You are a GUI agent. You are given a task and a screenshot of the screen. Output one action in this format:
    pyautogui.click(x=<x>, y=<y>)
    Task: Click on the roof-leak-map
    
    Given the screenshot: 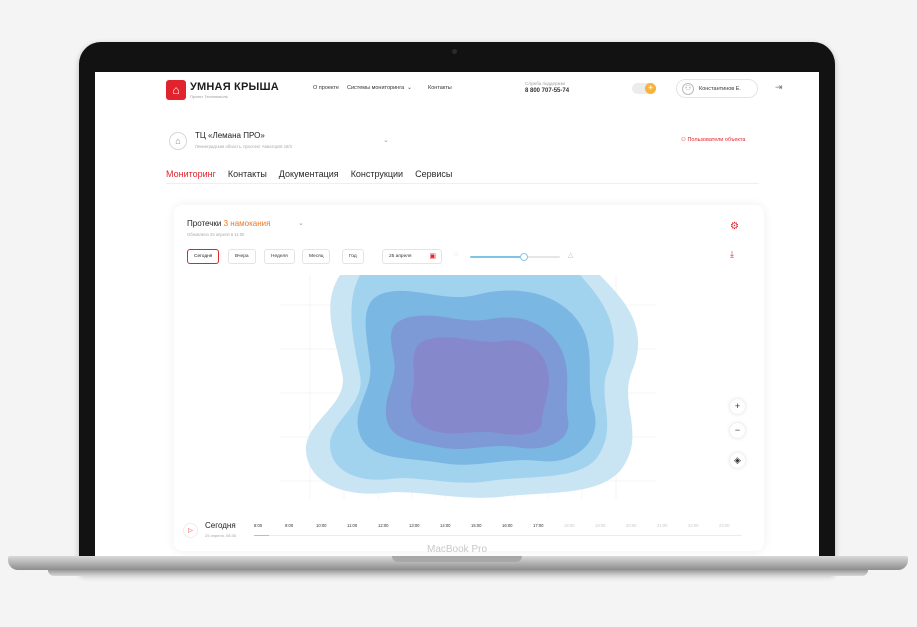 What is the action you would take?
    pyautogui.click(x=468, y=387)
    